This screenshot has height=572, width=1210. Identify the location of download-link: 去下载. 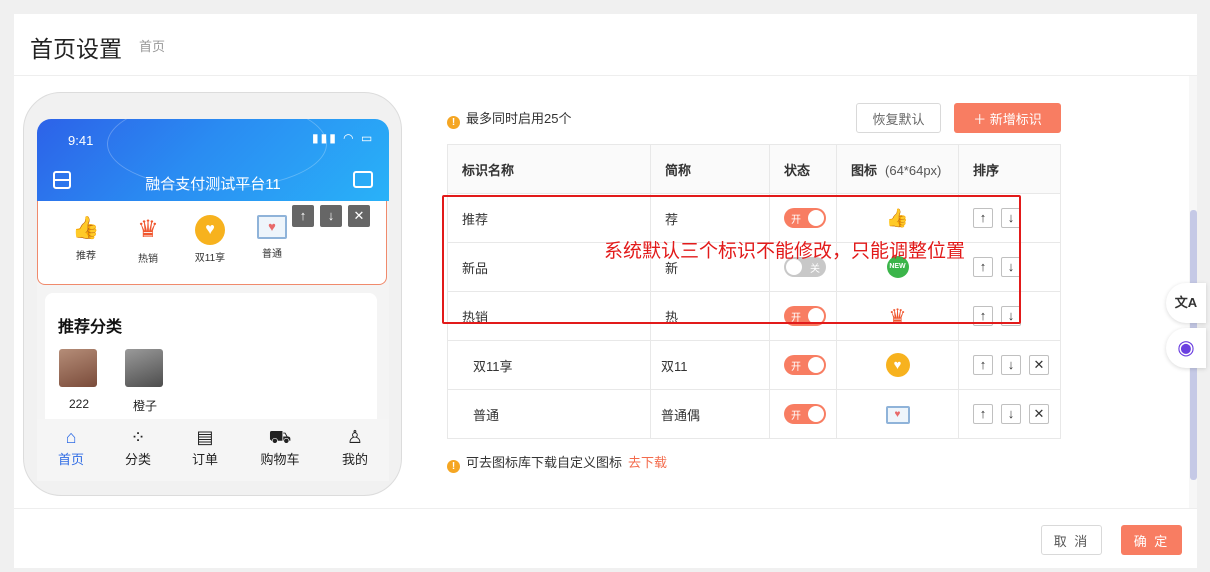
(647, 462).